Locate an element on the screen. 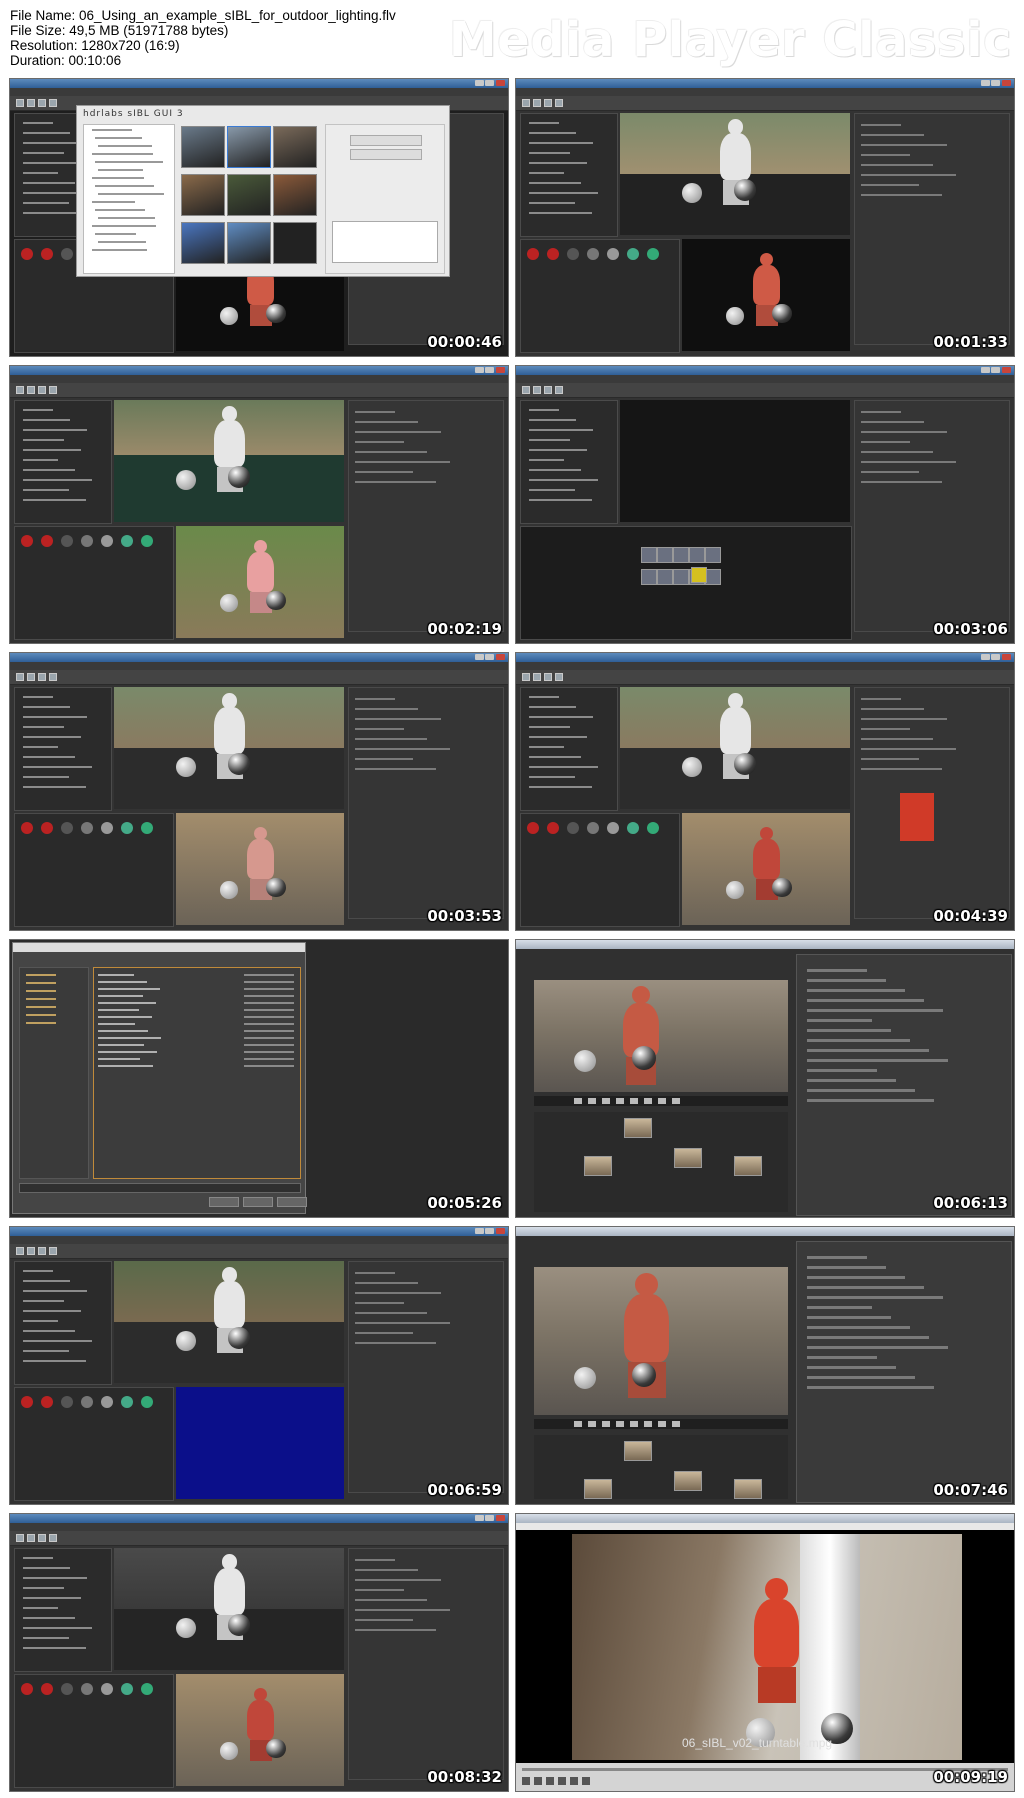  video-thumbnail: 00:08:32 is located at coordinates (259, 1652).